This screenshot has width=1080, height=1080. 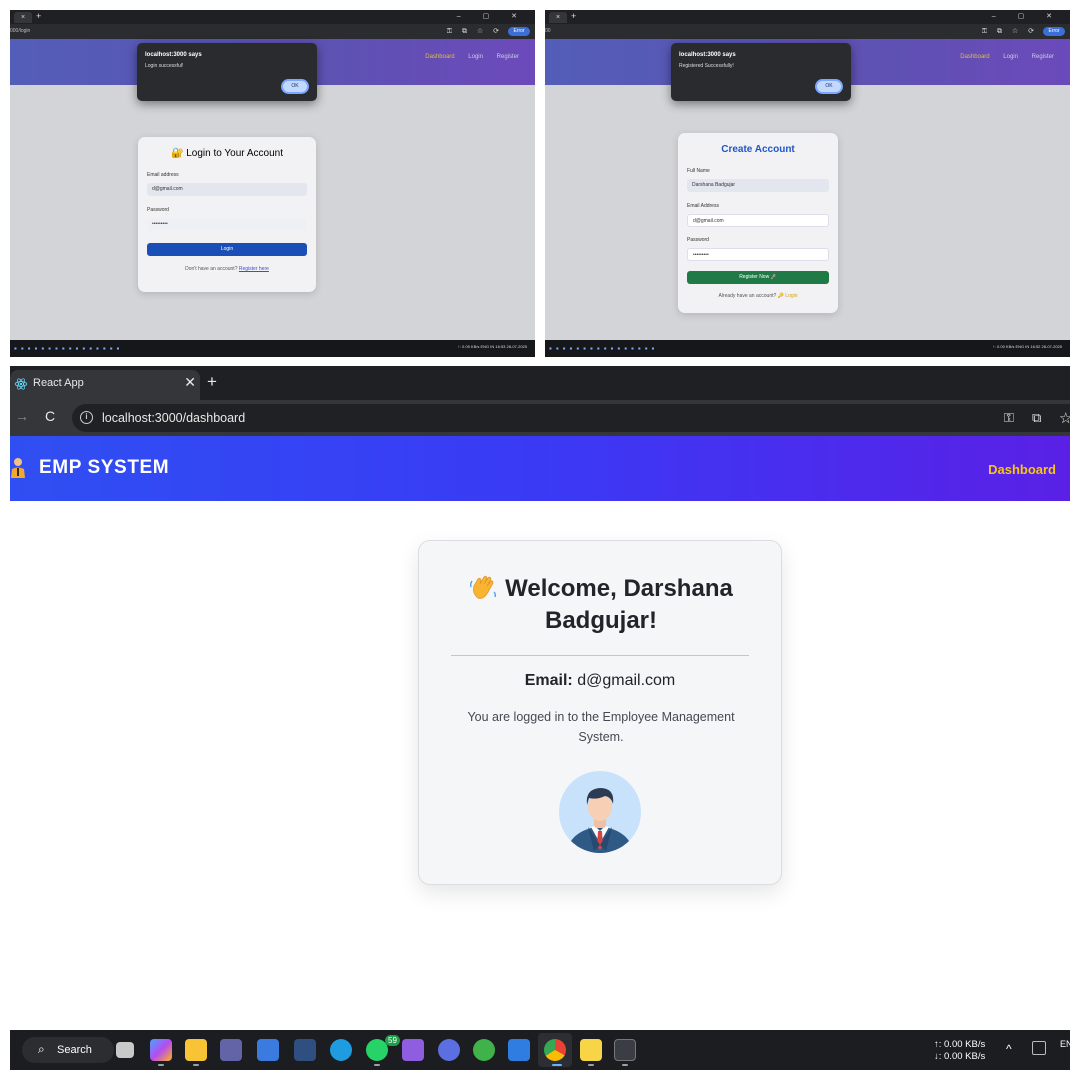 I want to click on azure-studio-icon, so click(x=268, y=1050).